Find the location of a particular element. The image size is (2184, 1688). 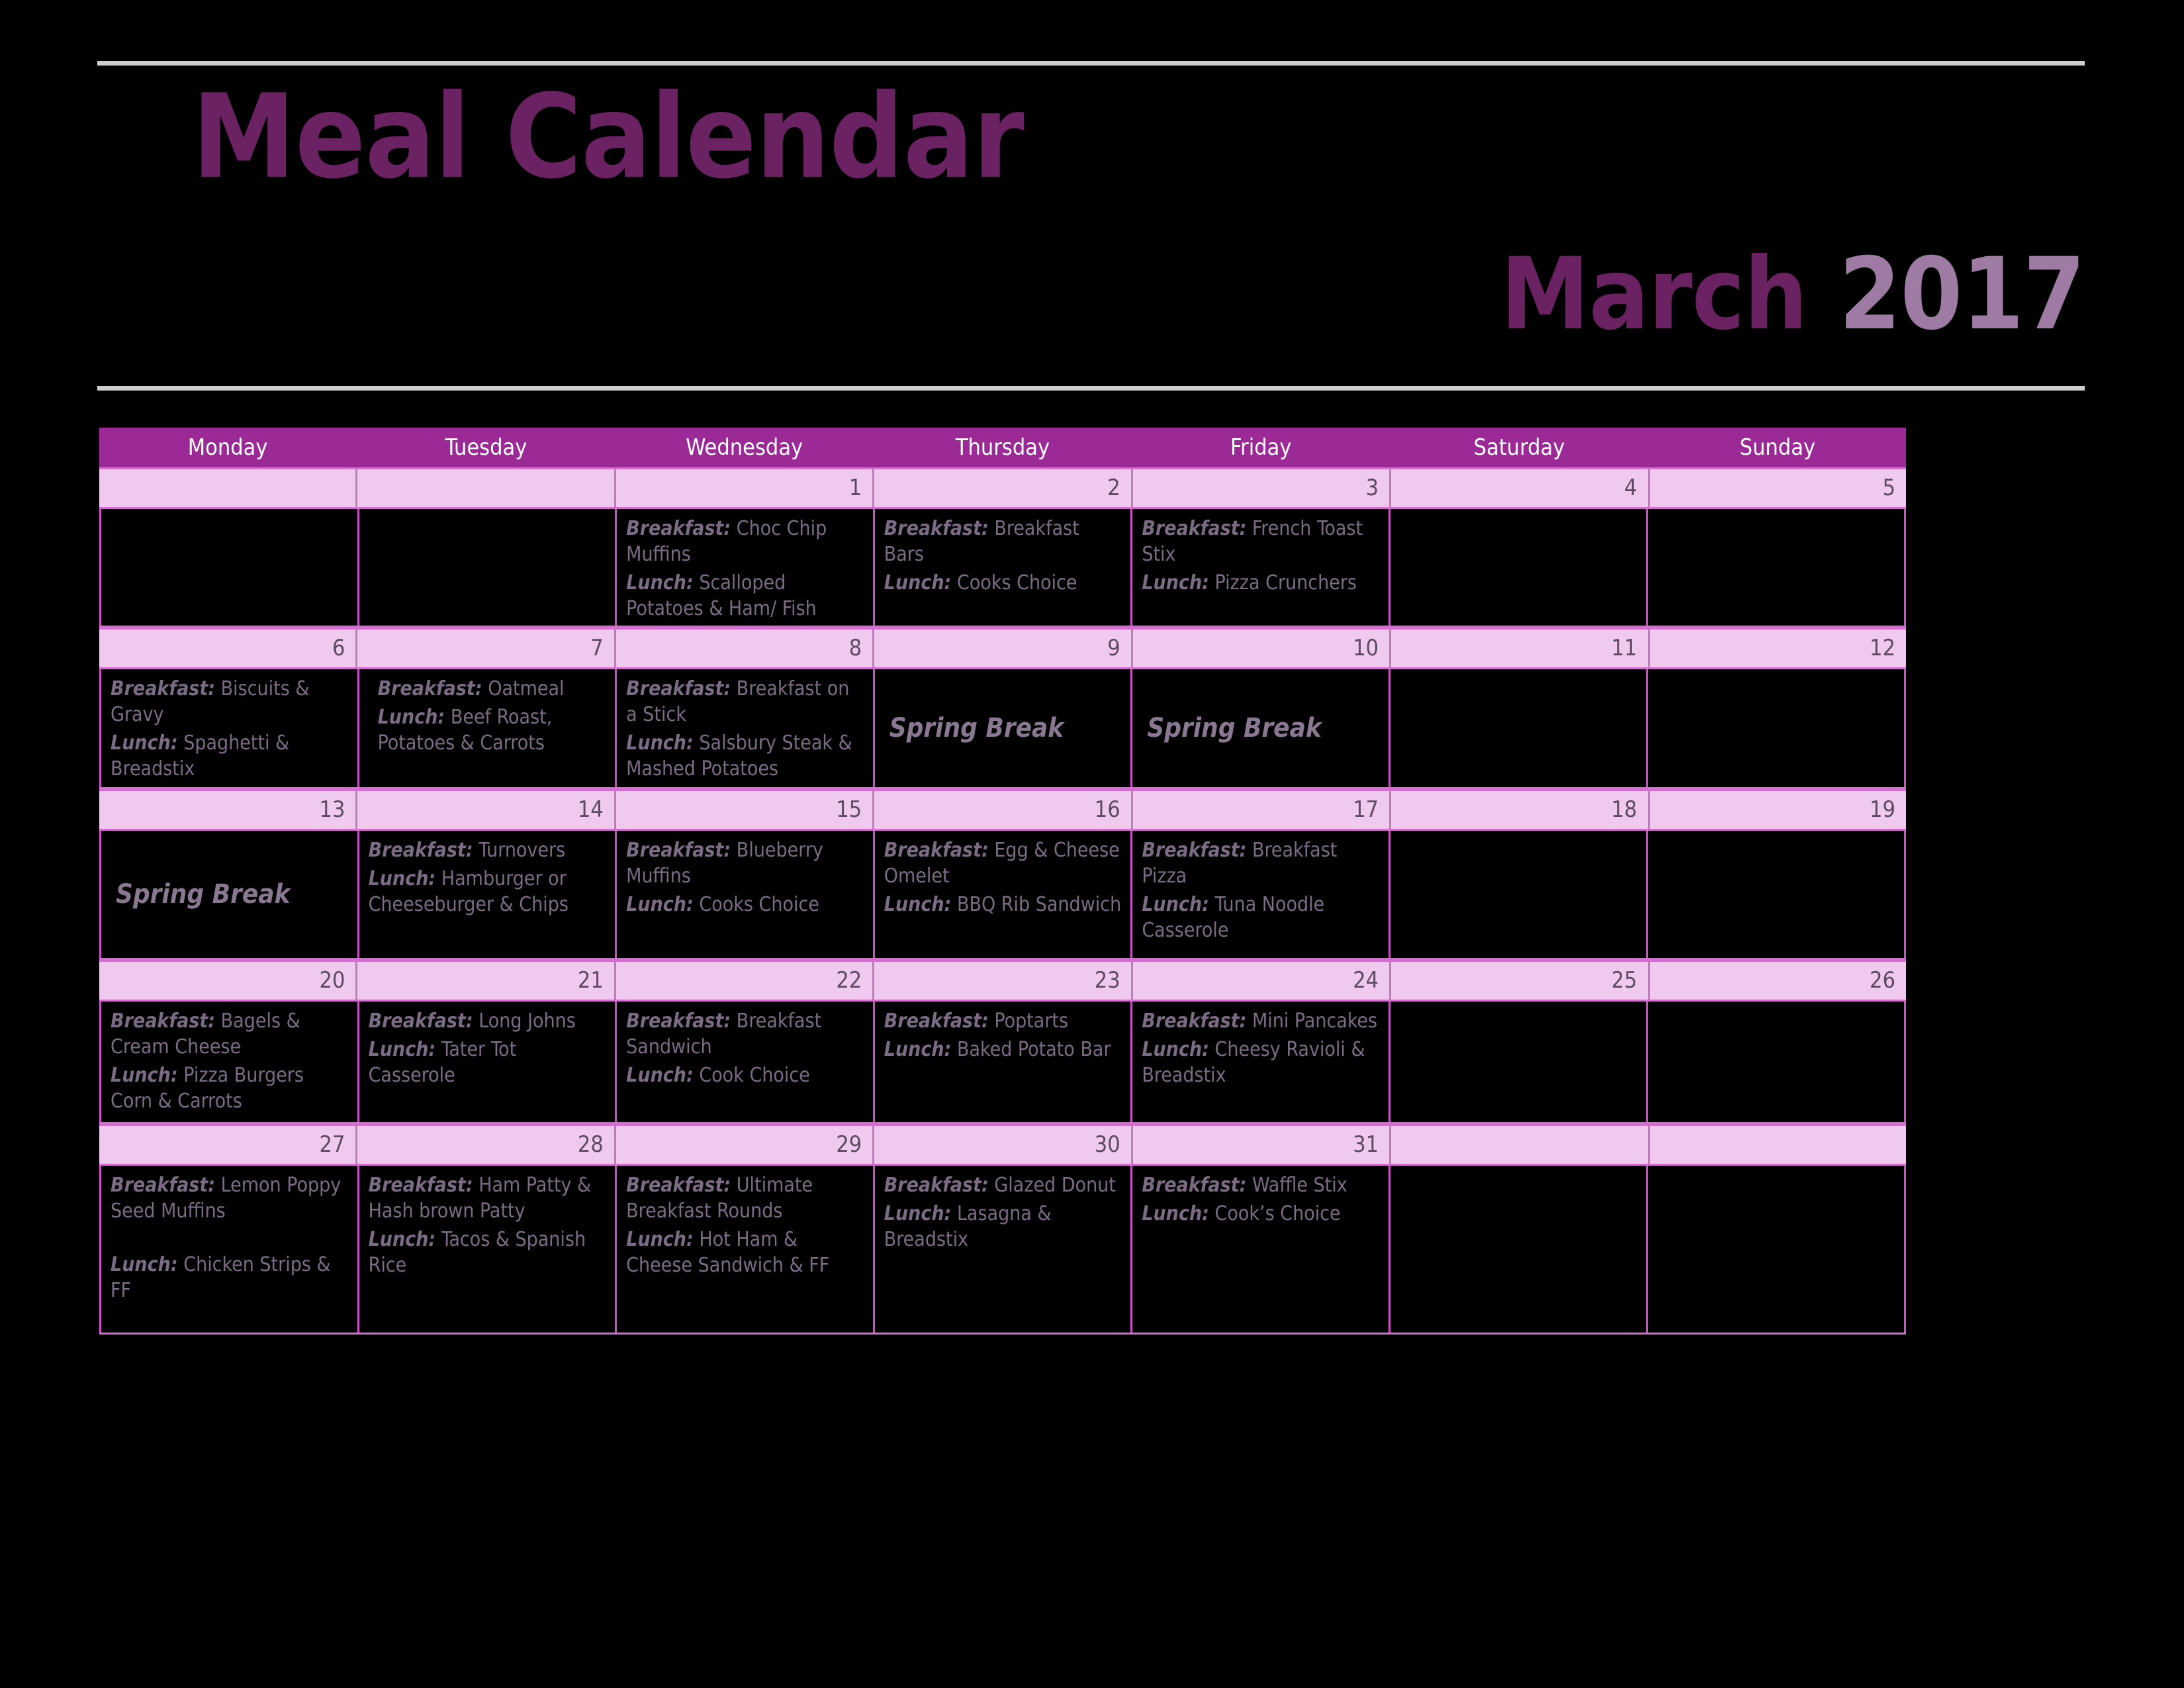

date-number-7: 7 is located at coordinates (486, 648).